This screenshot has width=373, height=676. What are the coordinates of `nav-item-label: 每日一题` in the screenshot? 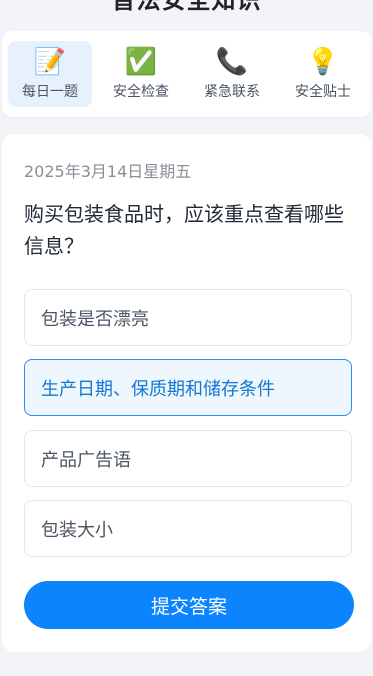 It's located at (50, 92).